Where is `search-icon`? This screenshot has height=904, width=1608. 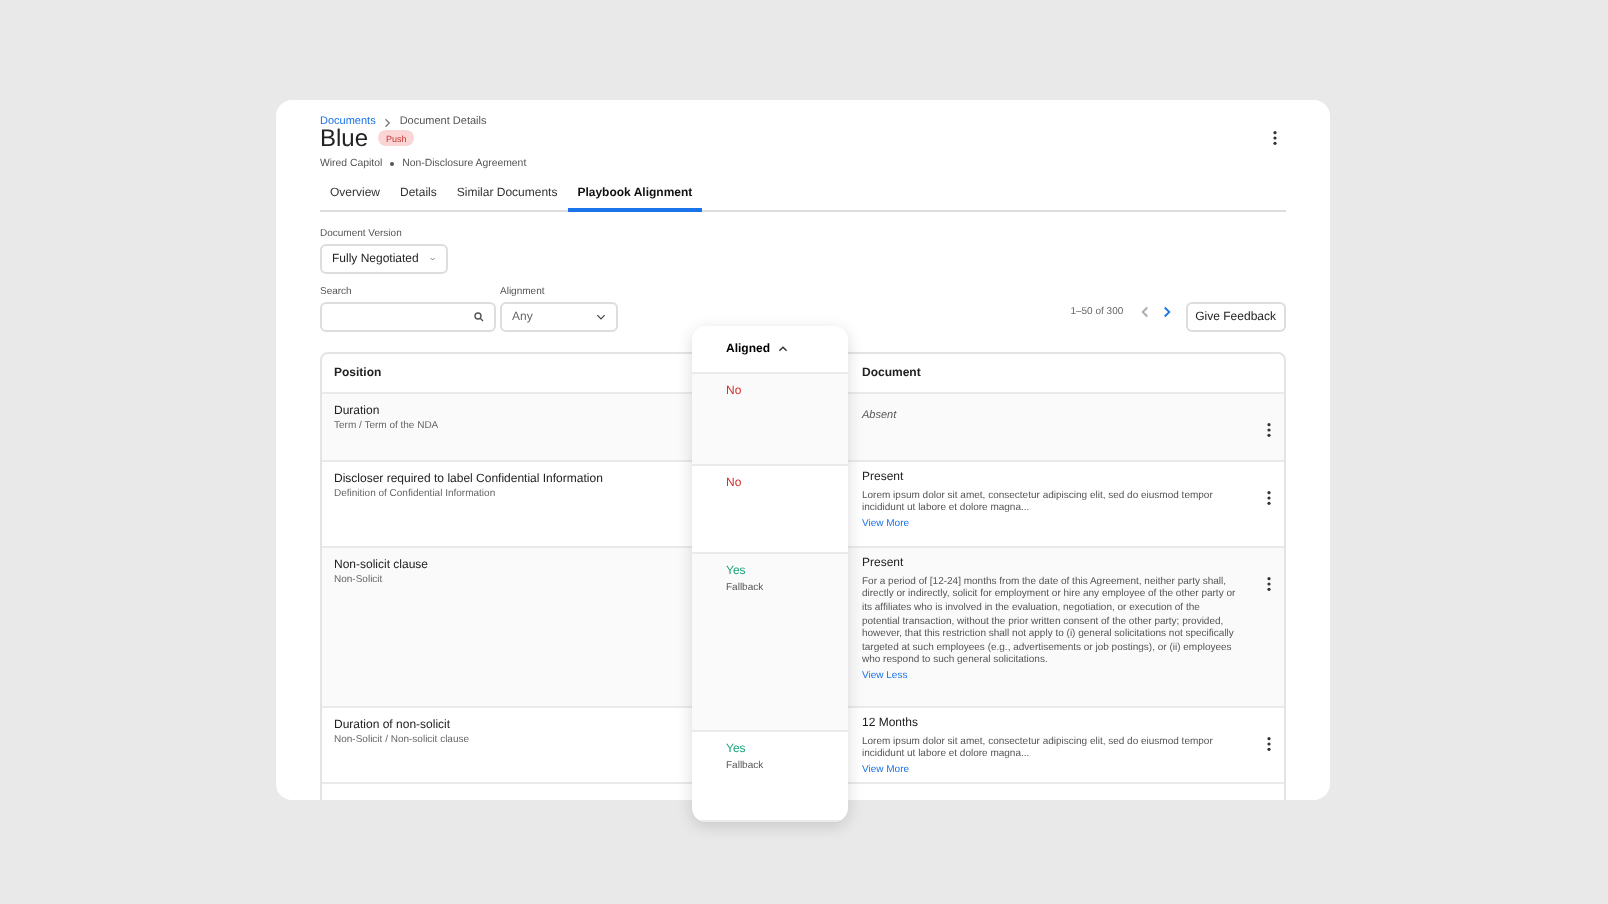 search-icon is located at coordinates (479, 317).